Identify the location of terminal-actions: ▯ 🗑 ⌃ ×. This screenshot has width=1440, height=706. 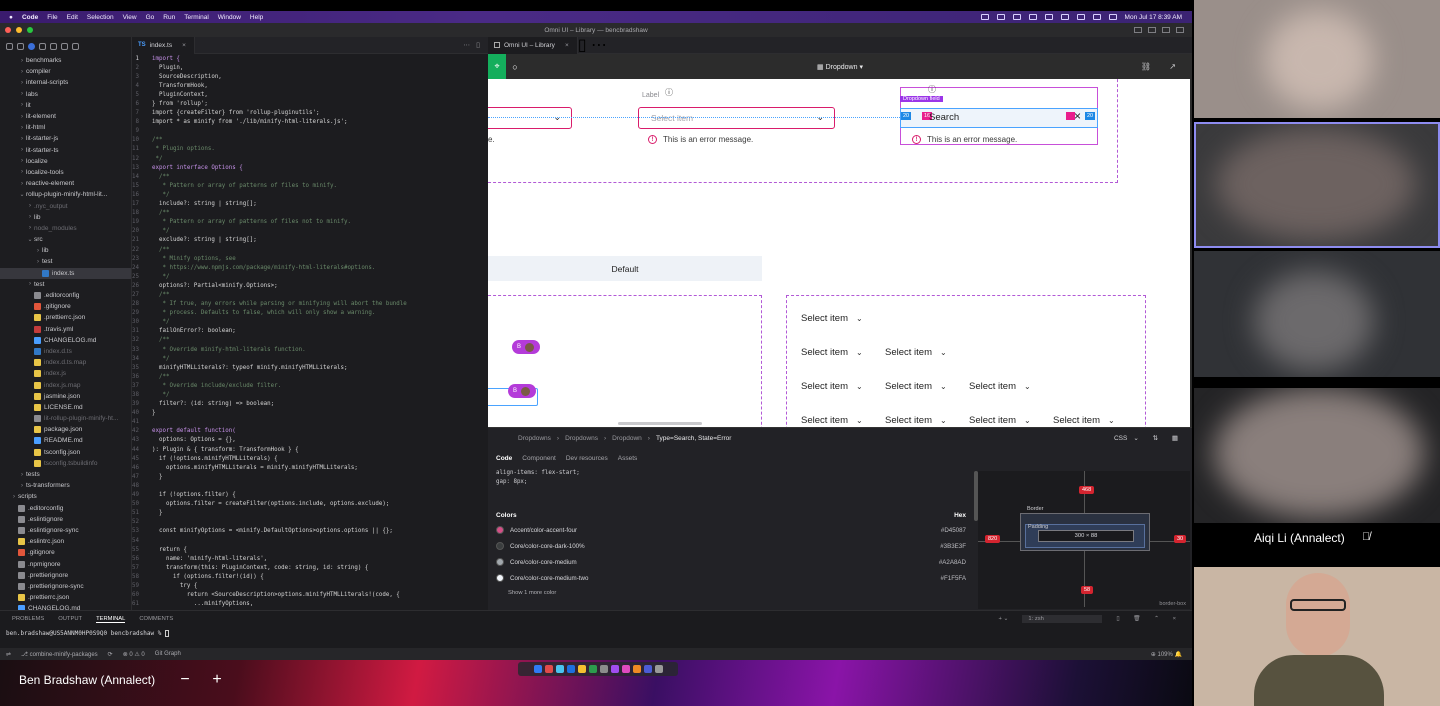
(1154, 619).